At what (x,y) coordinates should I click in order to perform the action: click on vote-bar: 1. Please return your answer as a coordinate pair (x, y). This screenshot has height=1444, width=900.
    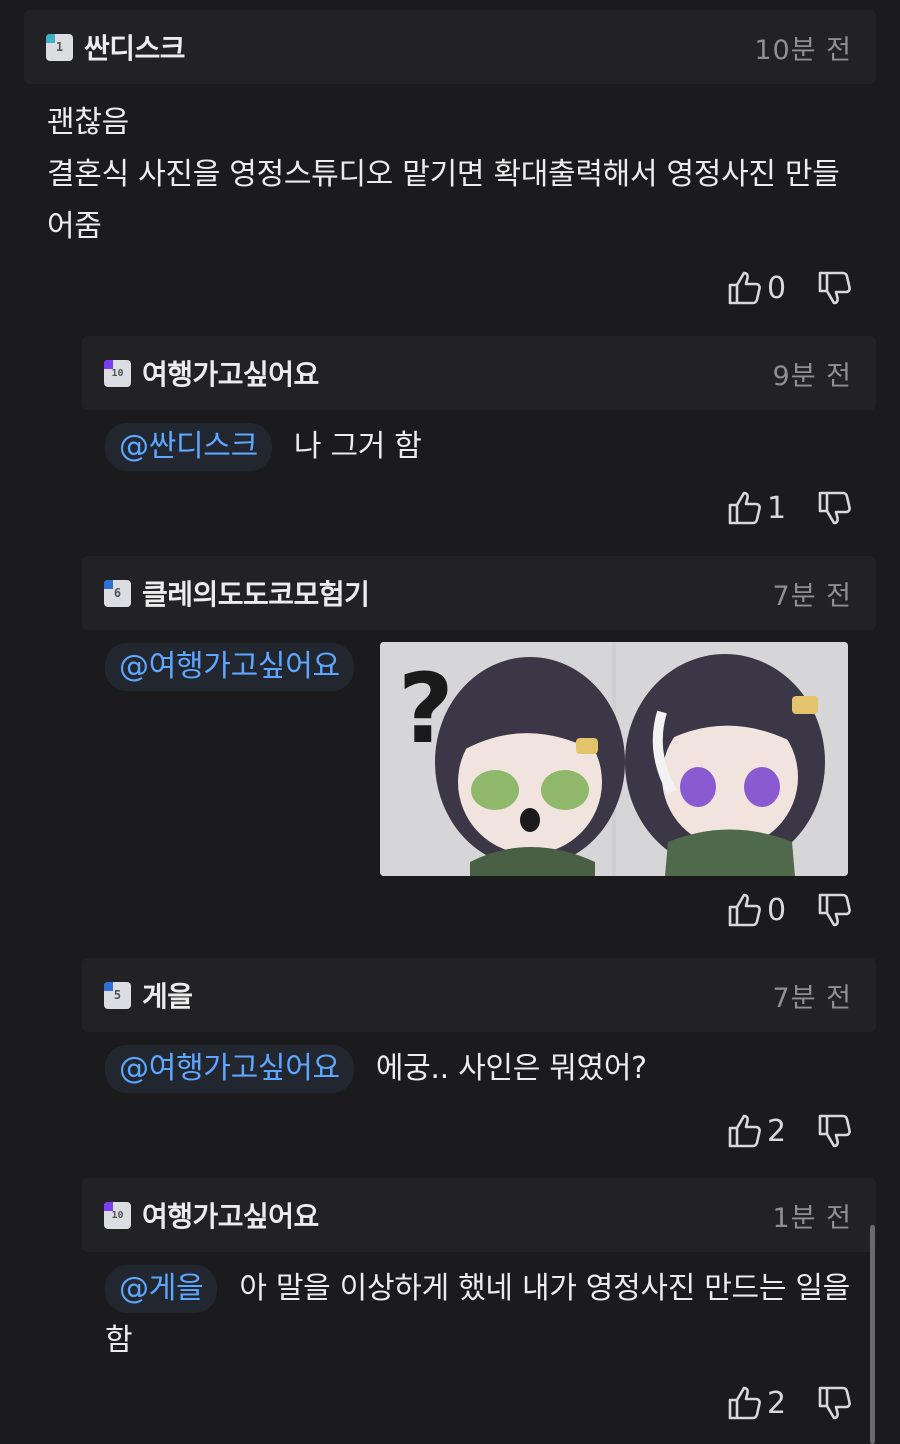
    Looking at the image, I should click on (789, 508).